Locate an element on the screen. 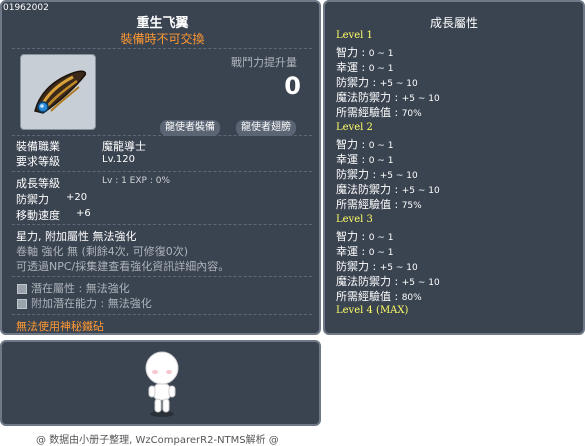 The height and width of the screenshot is (446, 585). growth-level-2-header: Level 2 is located at coordinates (354, 127).